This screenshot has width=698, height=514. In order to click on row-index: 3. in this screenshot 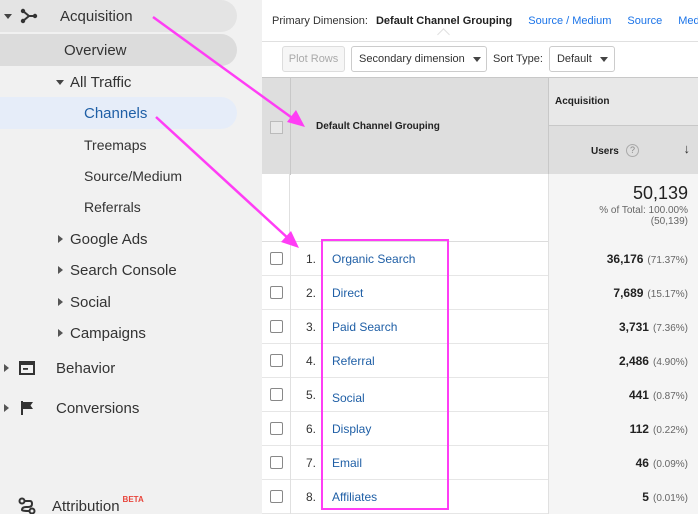, I will do `click(310, 327)`.